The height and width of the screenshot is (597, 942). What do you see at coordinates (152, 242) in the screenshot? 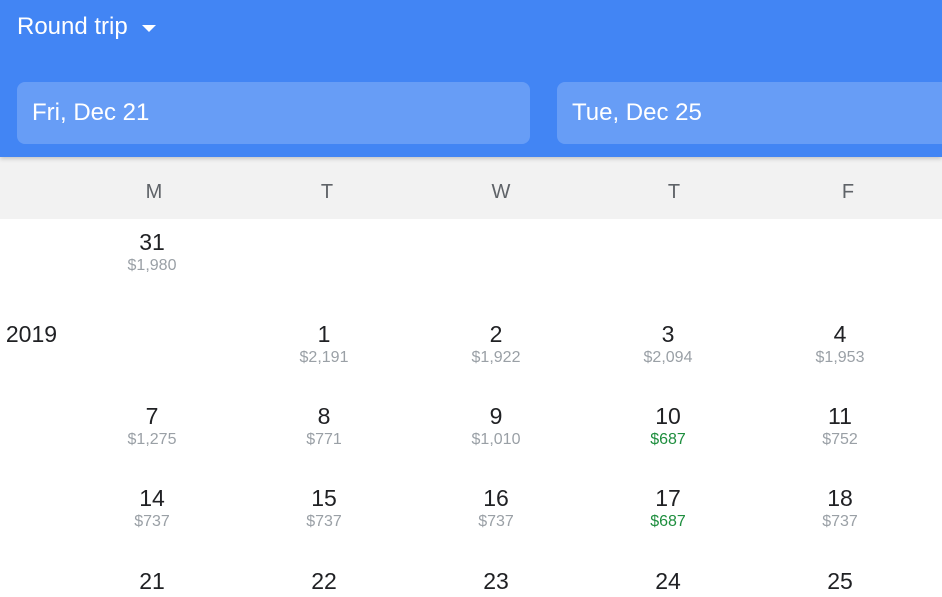
I see `day-number: 31` at bounding box center [152, 242].